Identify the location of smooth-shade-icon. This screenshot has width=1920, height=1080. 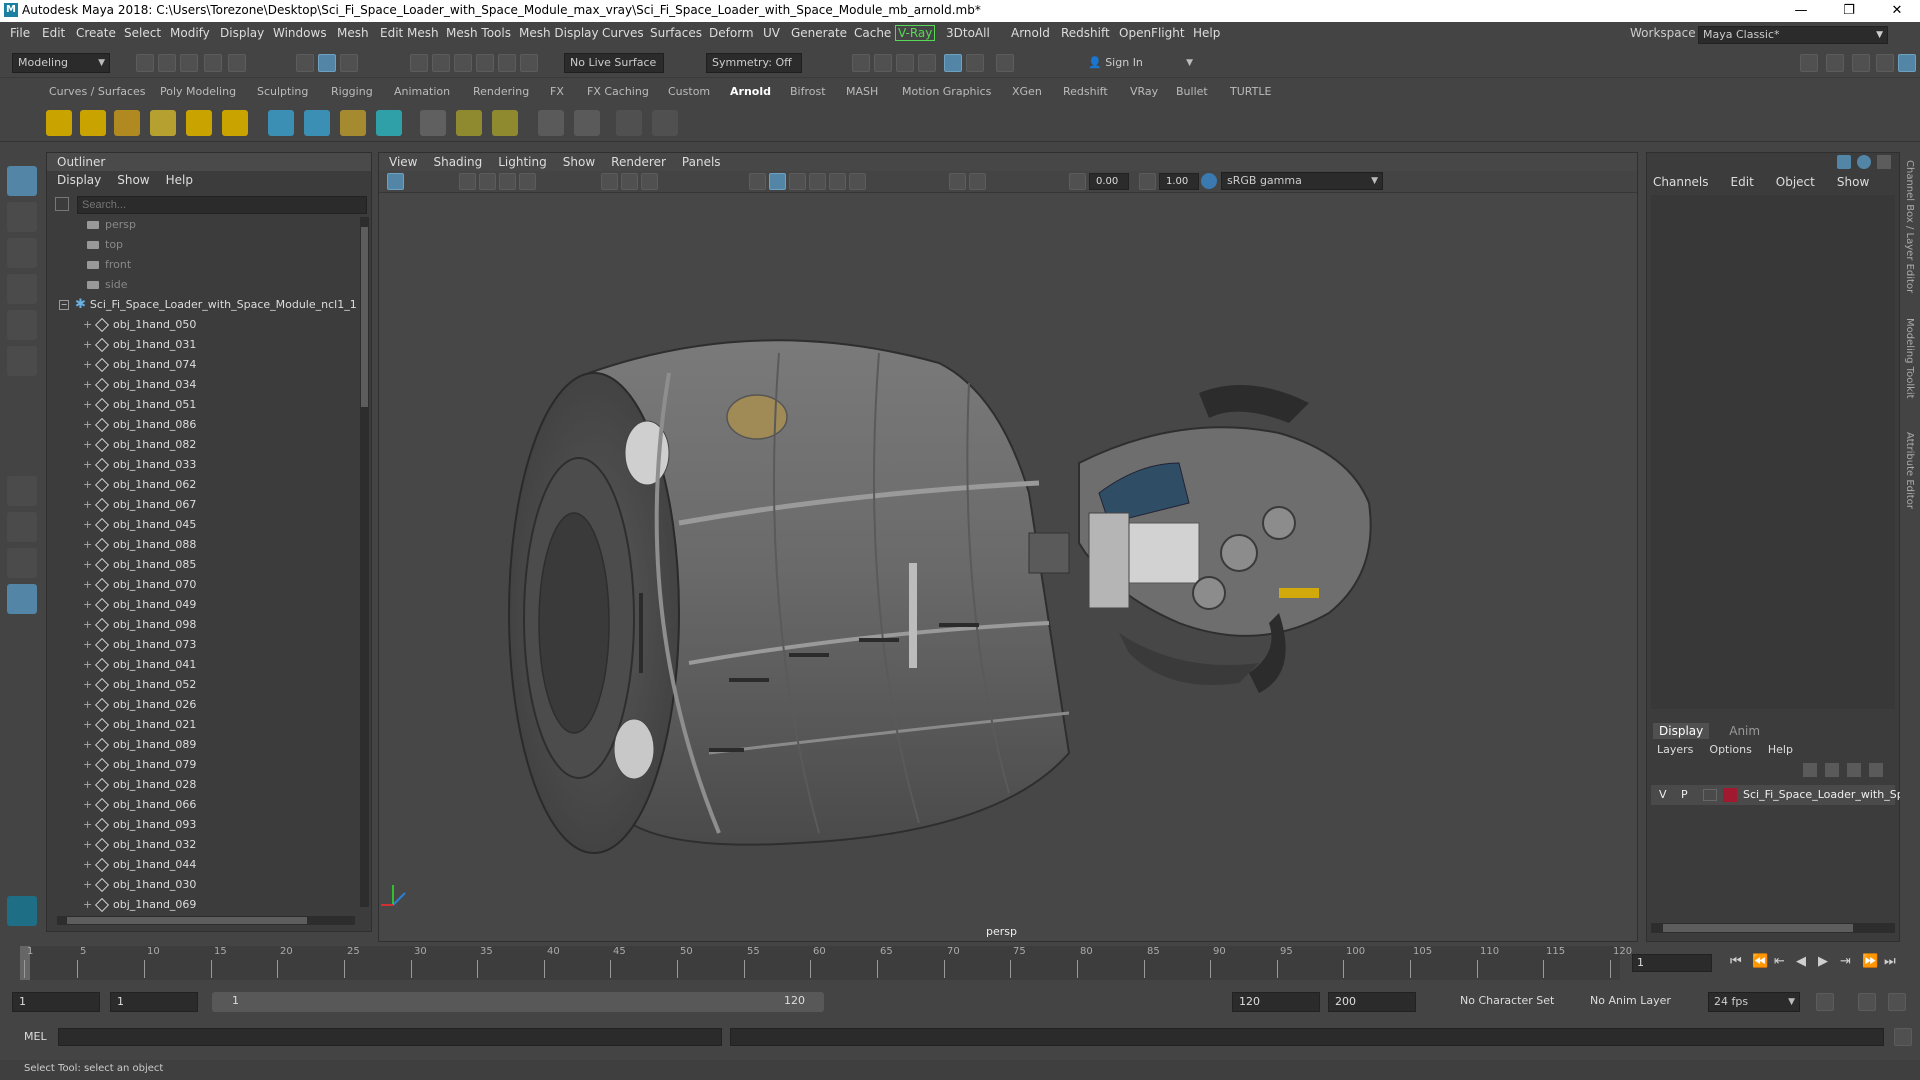
(777, 181).